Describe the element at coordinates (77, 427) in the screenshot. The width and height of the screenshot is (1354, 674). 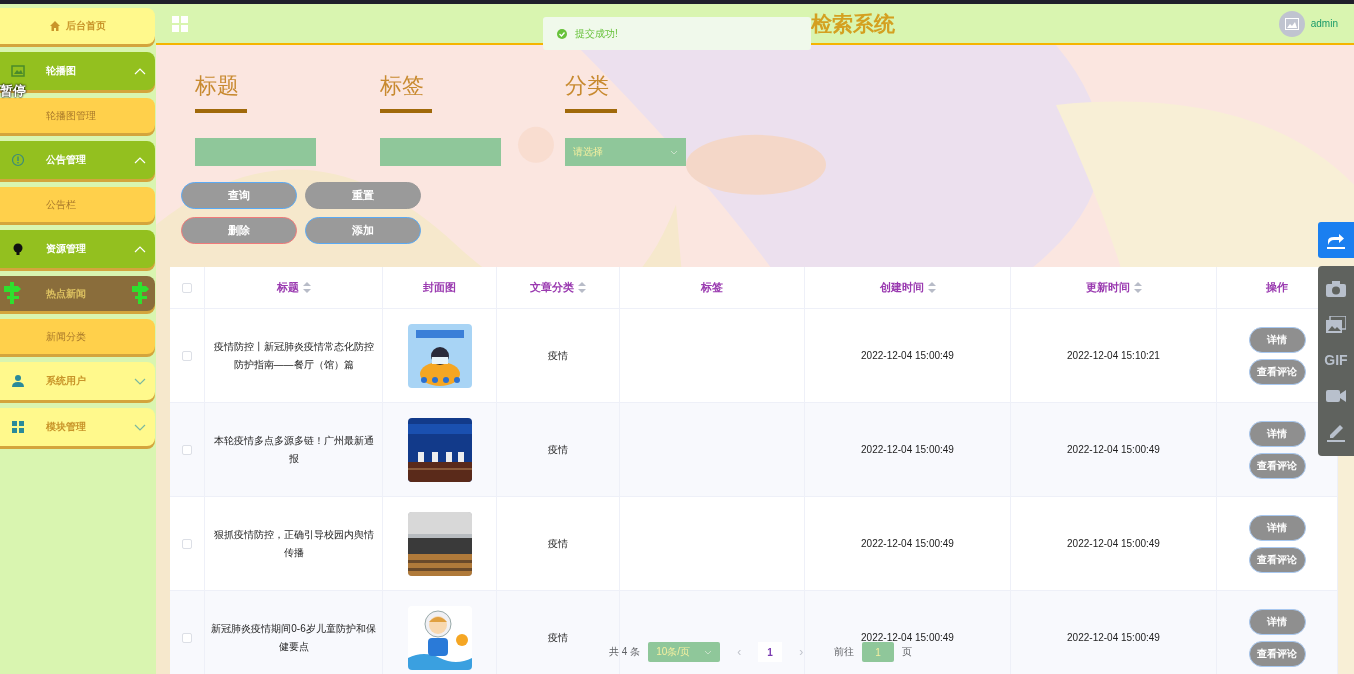
I see `menu-group: 模块管理` at that location.